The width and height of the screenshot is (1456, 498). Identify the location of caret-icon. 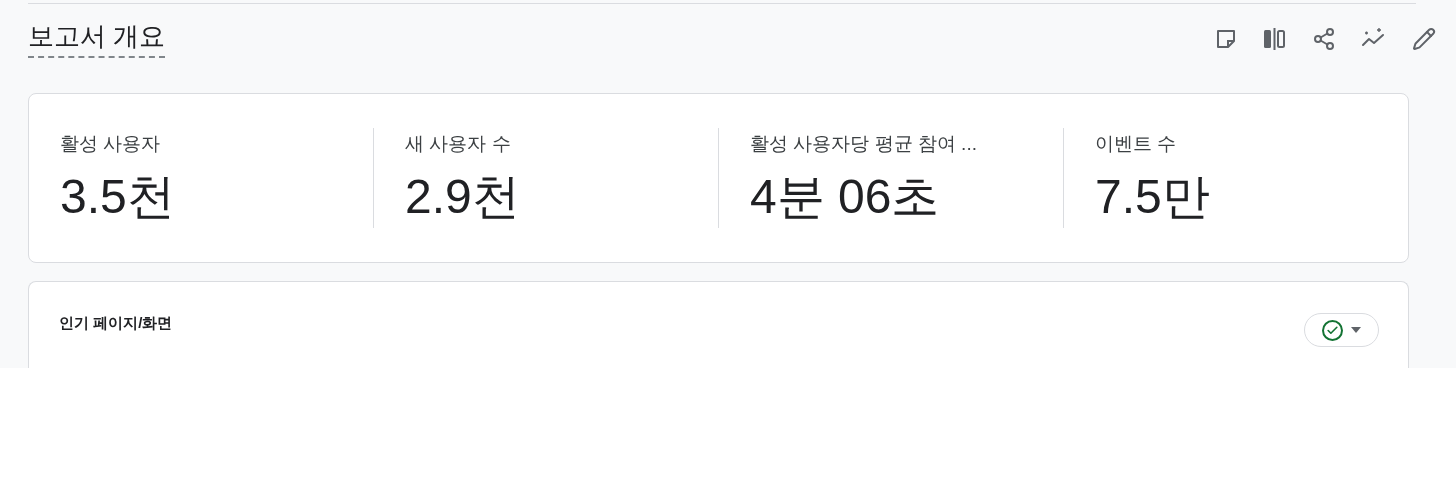
(1356, 330).